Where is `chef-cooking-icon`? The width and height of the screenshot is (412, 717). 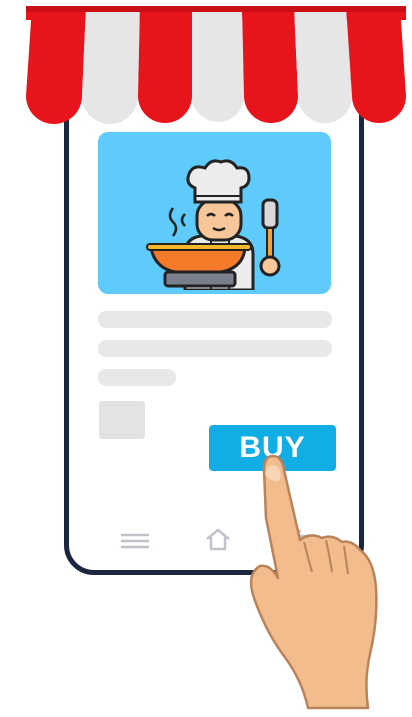
chef-cooking-icon is located at coordinates (213, 224).